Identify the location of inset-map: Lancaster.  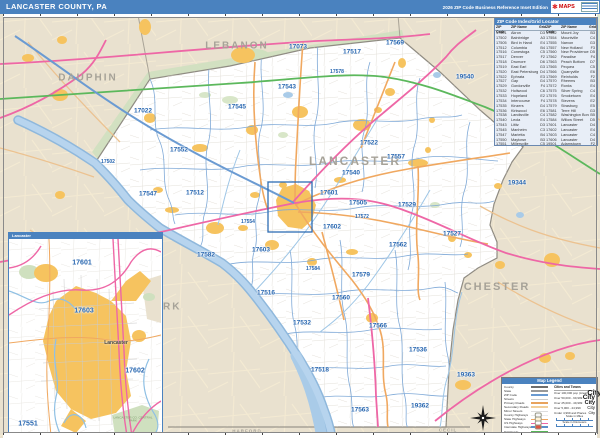
(85, 334).